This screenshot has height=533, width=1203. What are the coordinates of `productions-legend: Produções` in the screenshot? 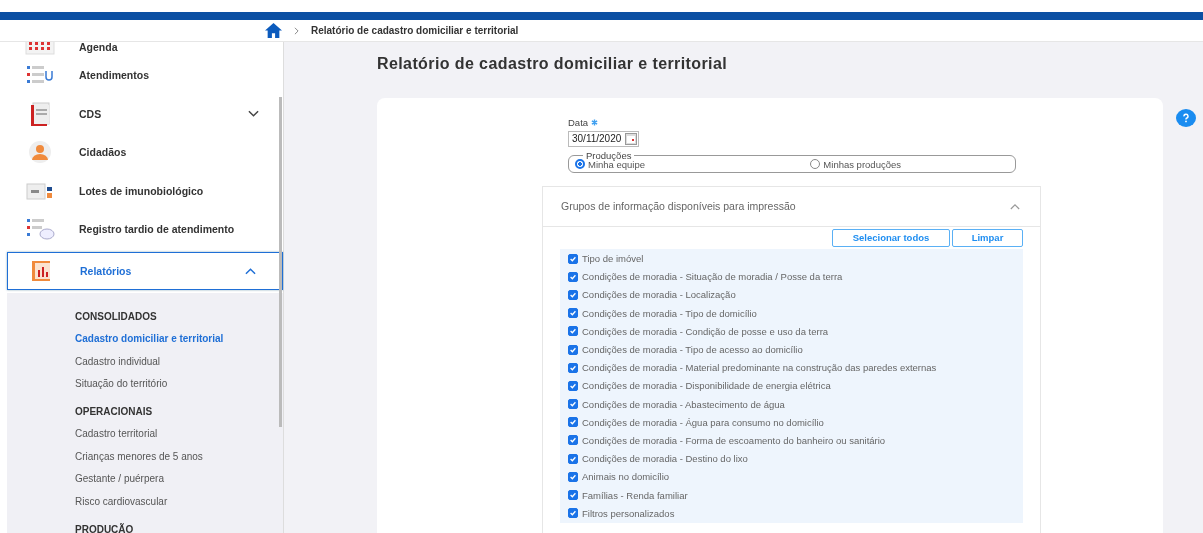 It's located at (609, 155).